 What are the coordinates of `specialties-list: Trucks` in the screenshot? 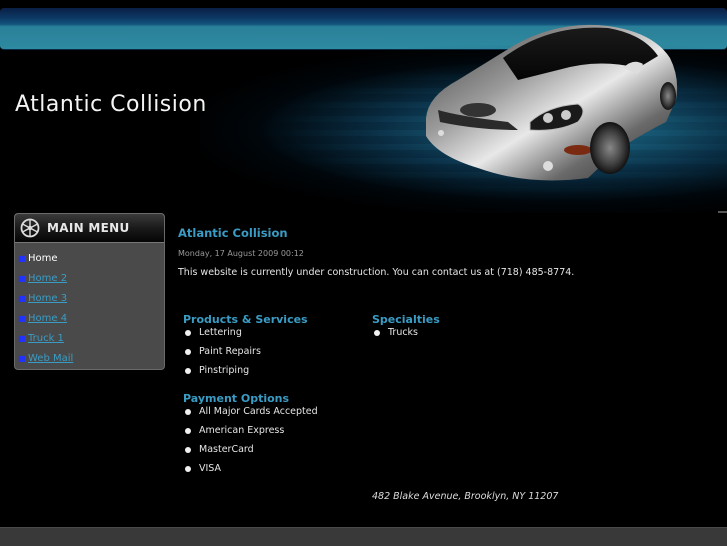 It's located at (406, 335).